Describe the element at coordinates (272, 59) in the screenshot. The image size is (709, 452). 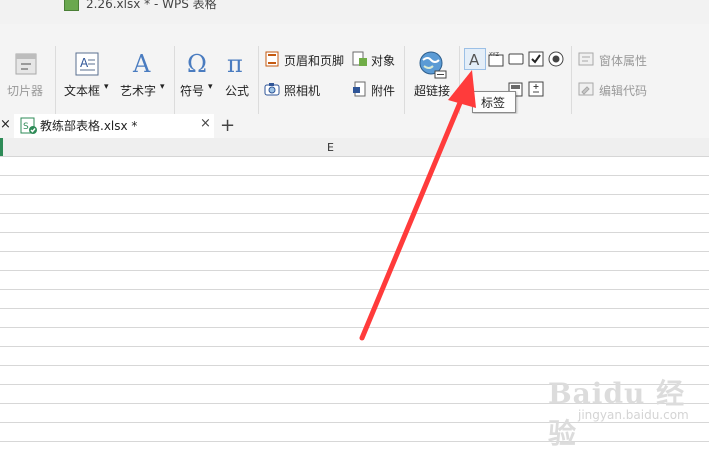
I see `header-footer-icon` at that location.